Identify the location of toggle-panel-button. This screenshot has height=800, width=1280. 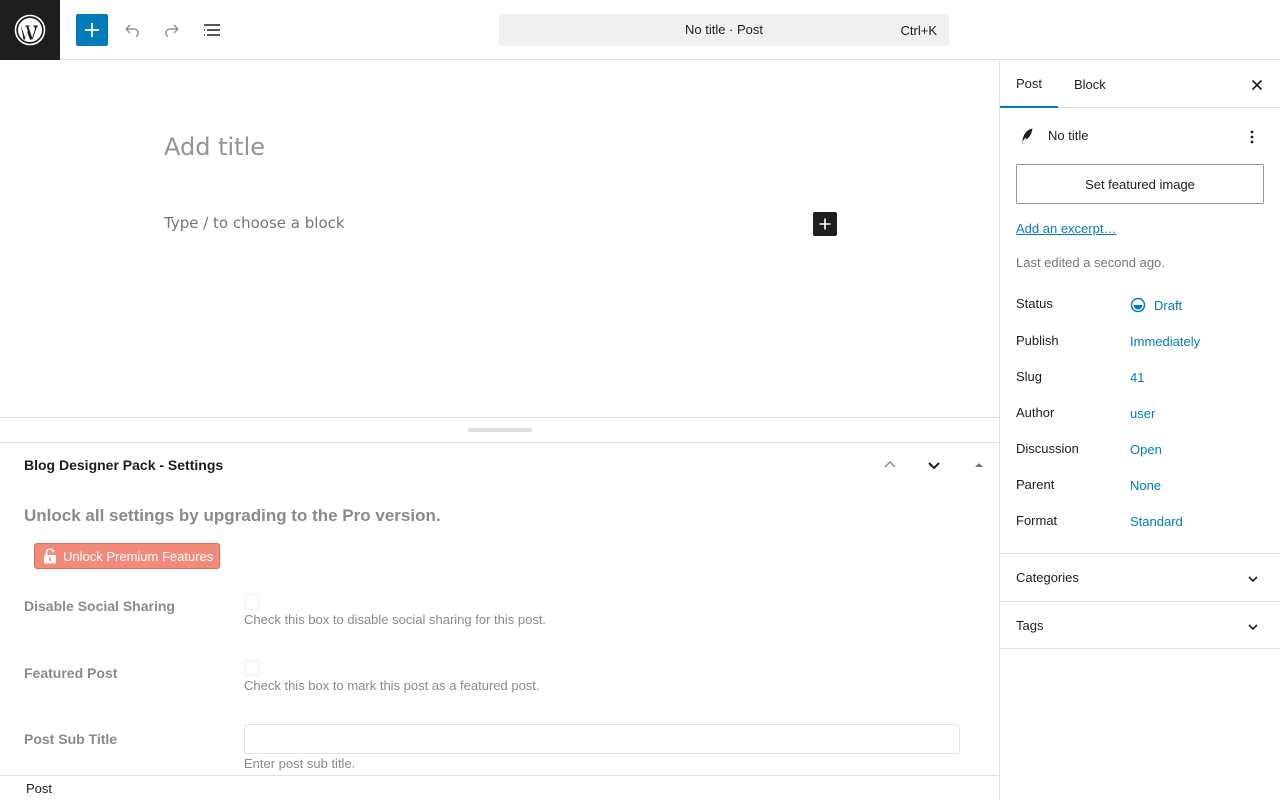
(979, 465).